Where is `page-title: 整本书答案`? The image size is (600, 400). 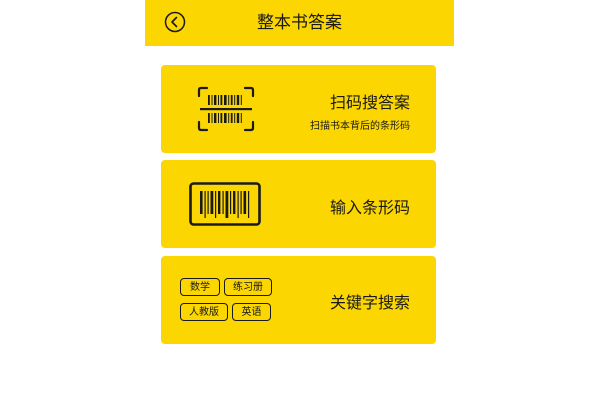 page-title: 整本书答案 is located at coordinates (299, 23).